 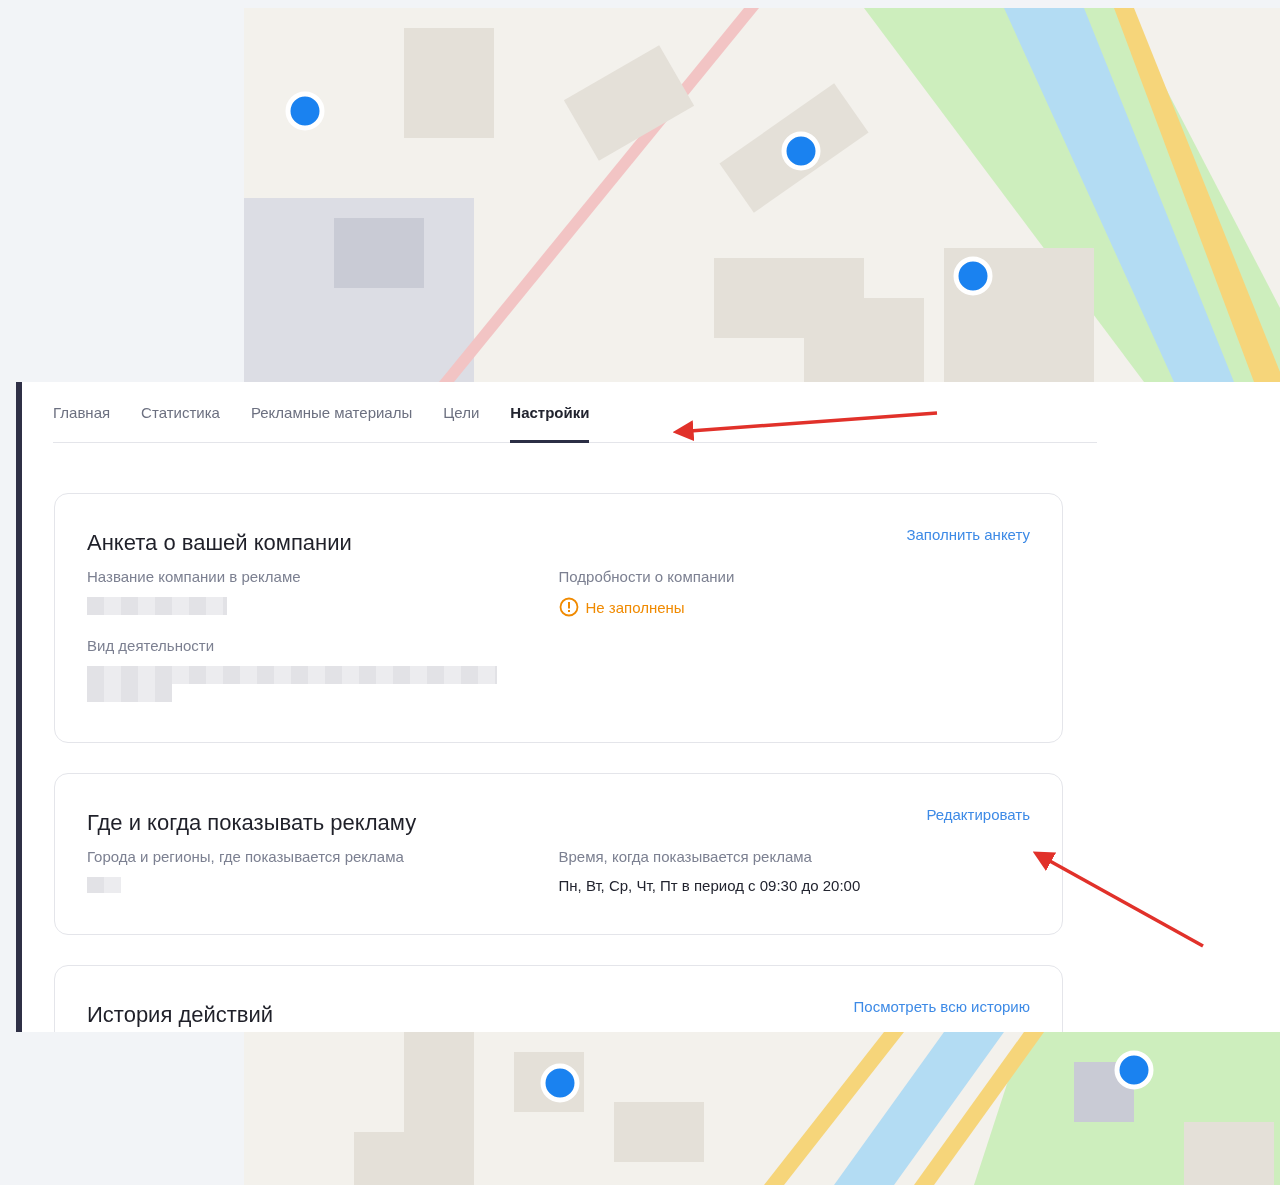 What do you see at coordinates (710, 885) in the screenshot?
I see `field-value: Пн, Вт, Ср, Чт, Пт в период с 09:30 до 20:00` at bounding box center [710, 885].